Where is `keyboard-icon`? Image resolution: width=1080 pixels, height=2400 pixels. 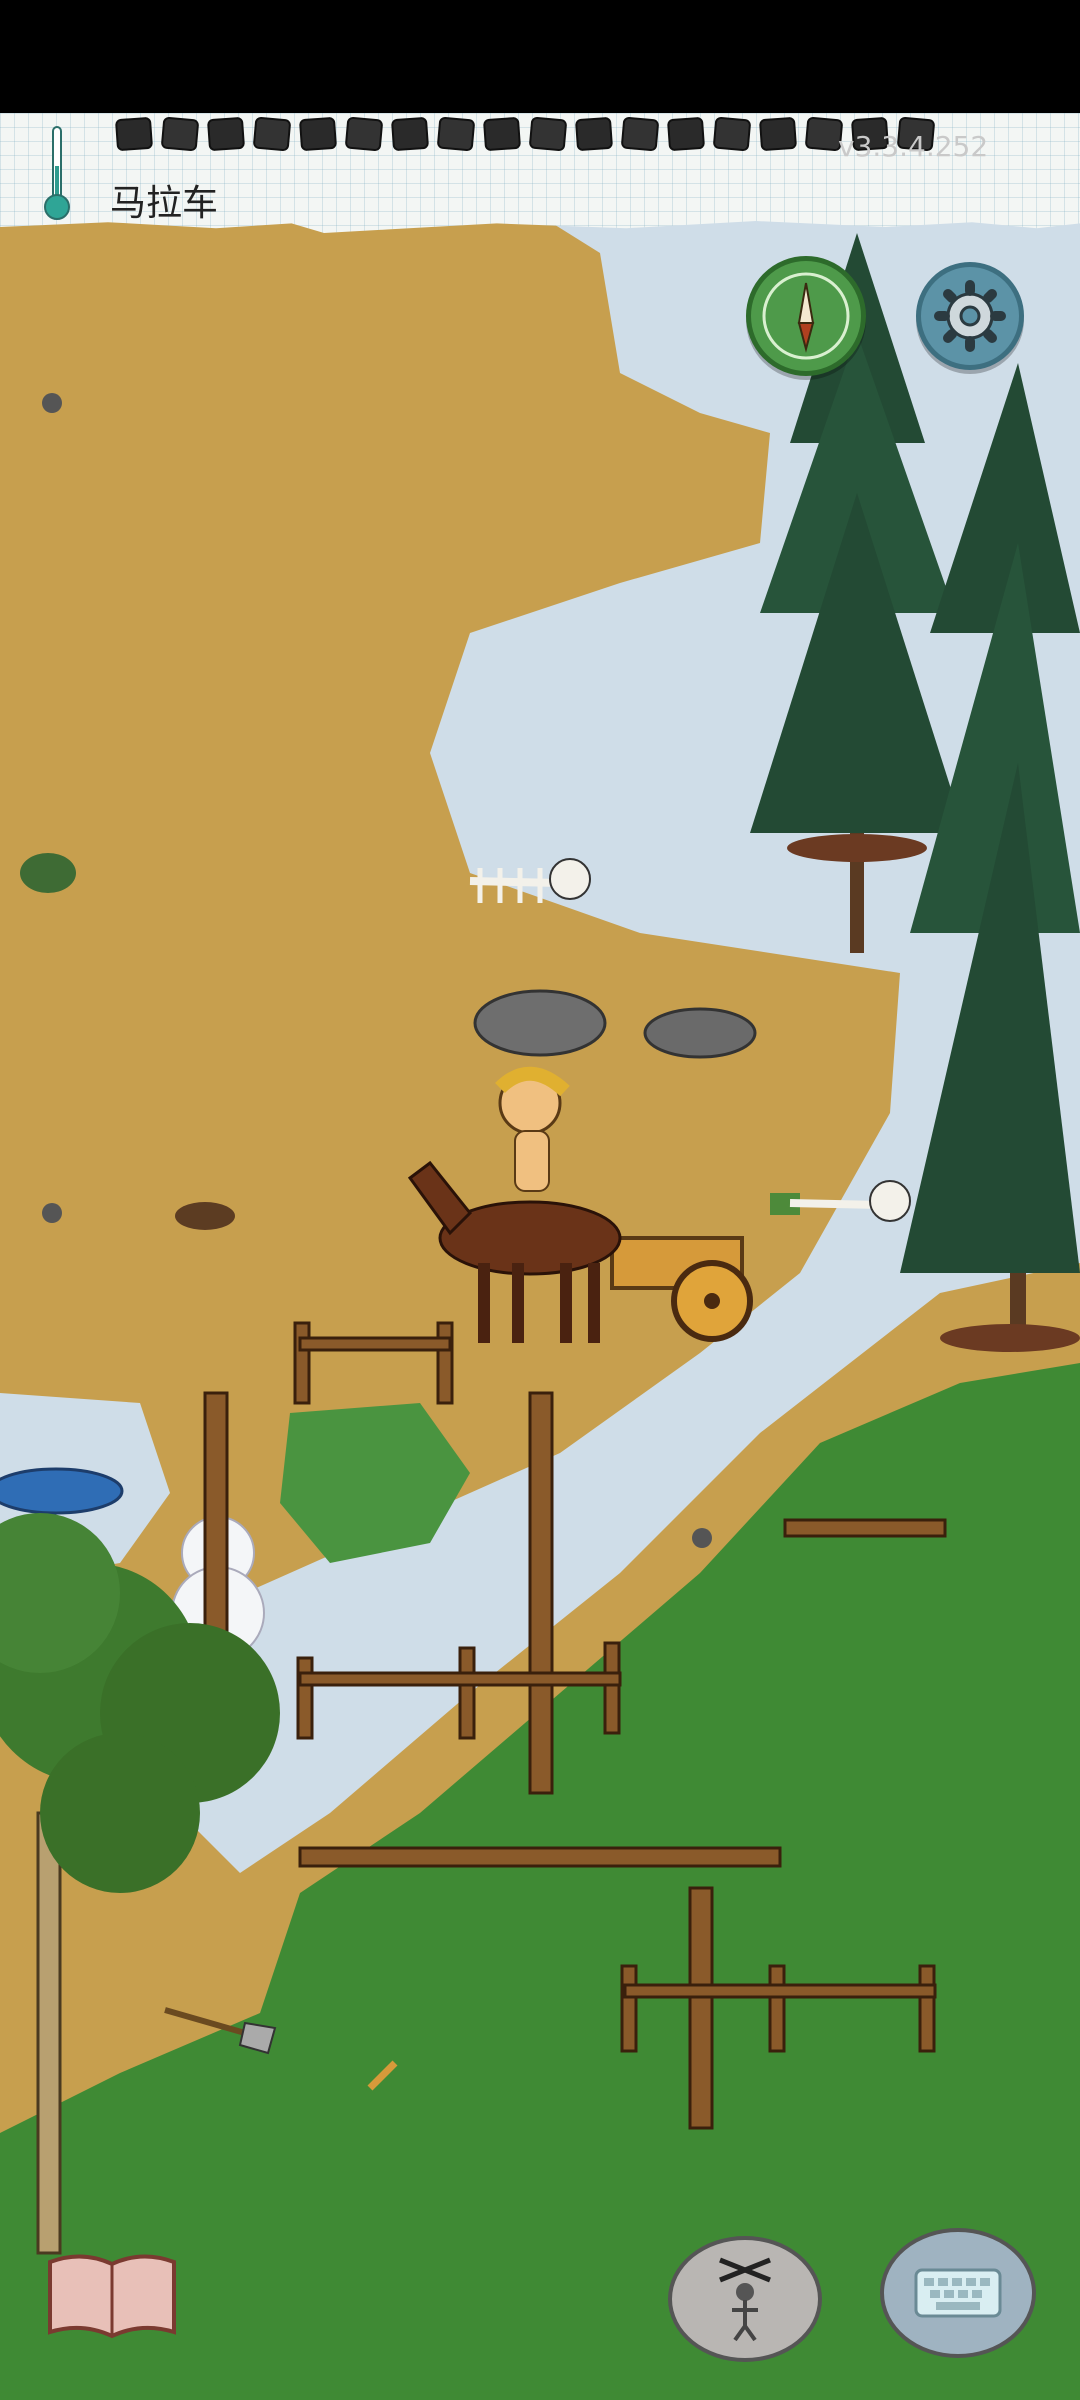
keyboard-icon is located at coordinates (958, 2293).